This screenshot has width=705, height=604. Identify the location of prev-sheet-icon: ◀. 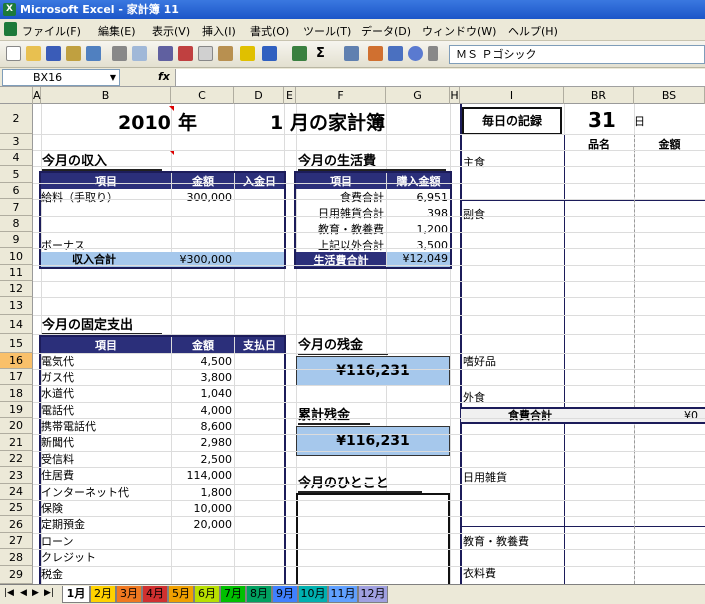
(23, 593).